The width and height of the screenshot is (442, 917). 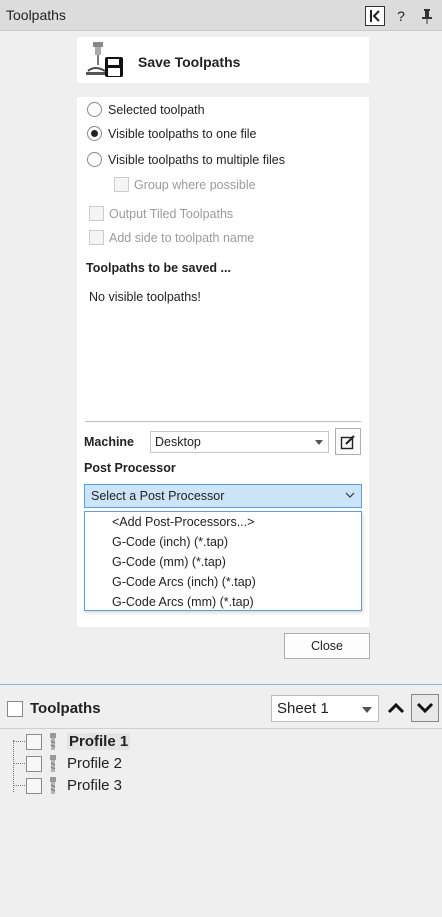 I want to click on move-up-button, so click(x=396, y=708).